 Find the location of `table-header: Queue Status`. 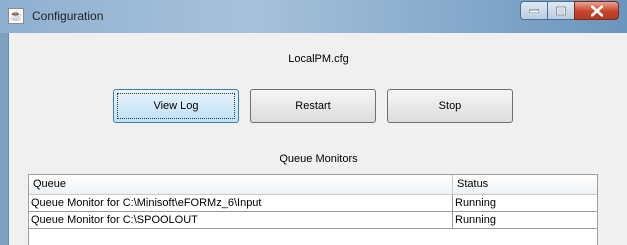

table-header: Queue Status is located at coordinates (313, 185).